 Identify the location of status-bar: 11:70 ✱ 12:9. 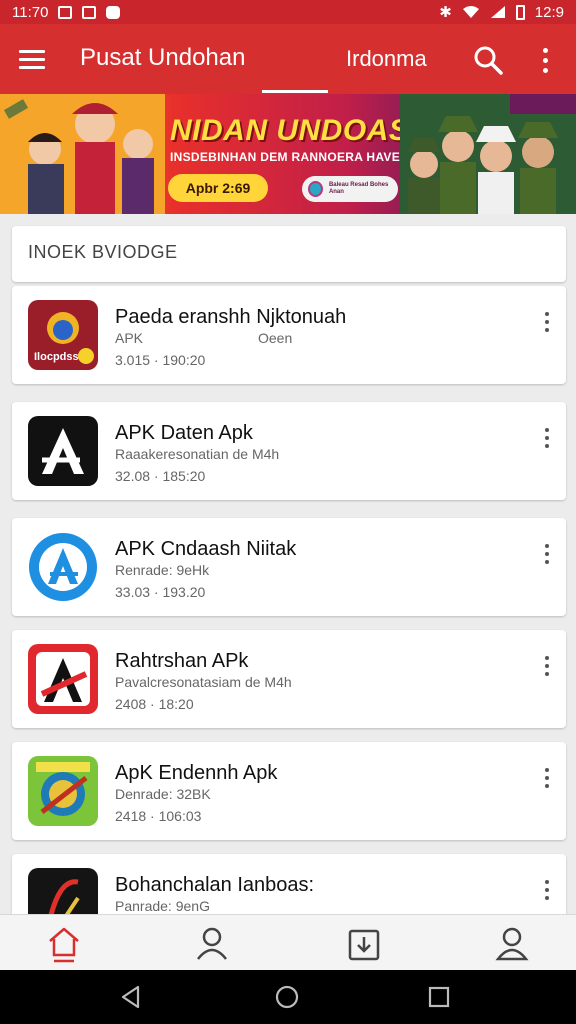
(288, 12).